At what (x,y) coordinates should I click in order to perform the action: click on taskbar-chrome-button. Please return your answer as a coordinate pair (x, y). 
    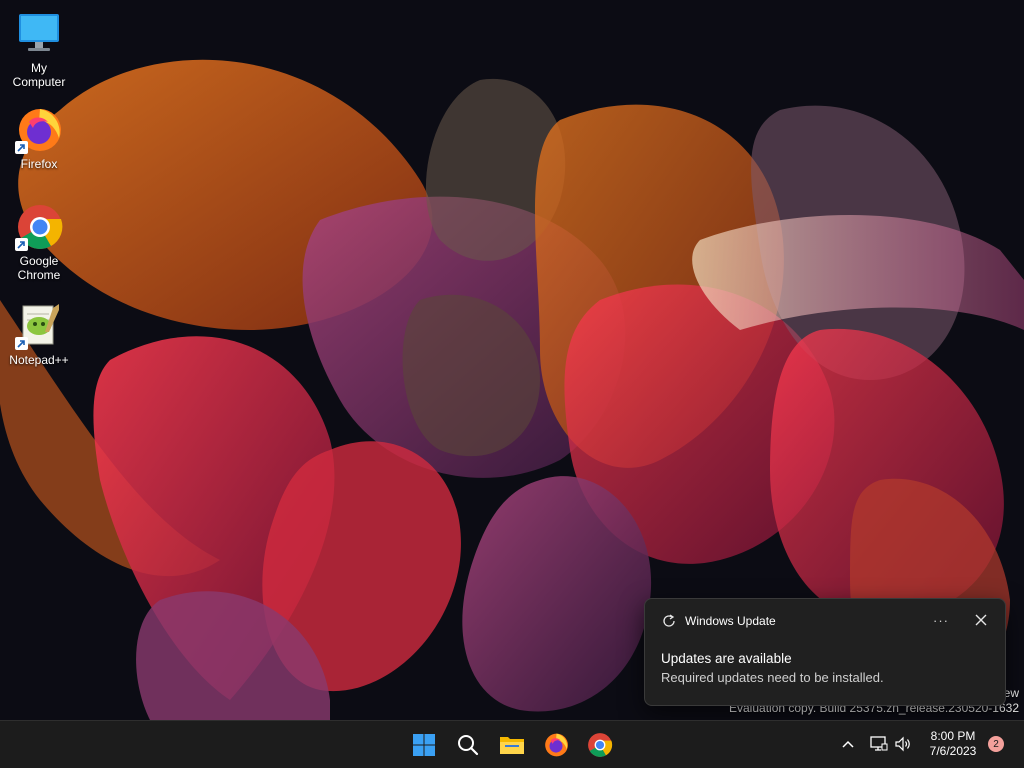
    Looking at the image, I should click on (600, 745).